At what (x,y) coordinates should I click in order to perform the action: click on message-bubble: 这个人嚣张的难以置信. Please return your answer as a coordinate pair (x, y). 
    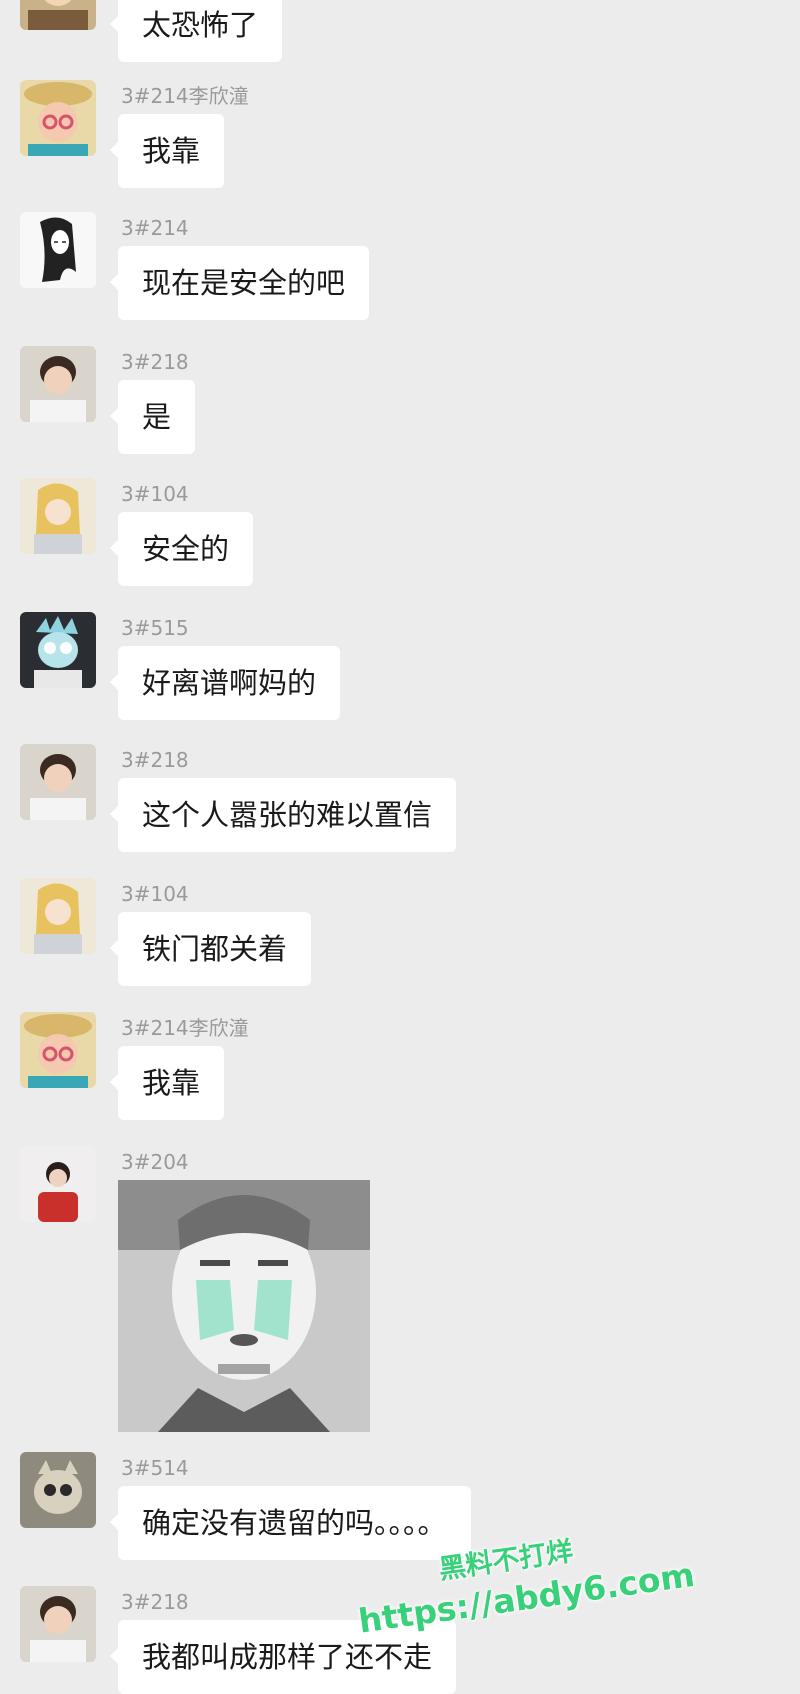
    Looking at the image, I should click on (283, 815).